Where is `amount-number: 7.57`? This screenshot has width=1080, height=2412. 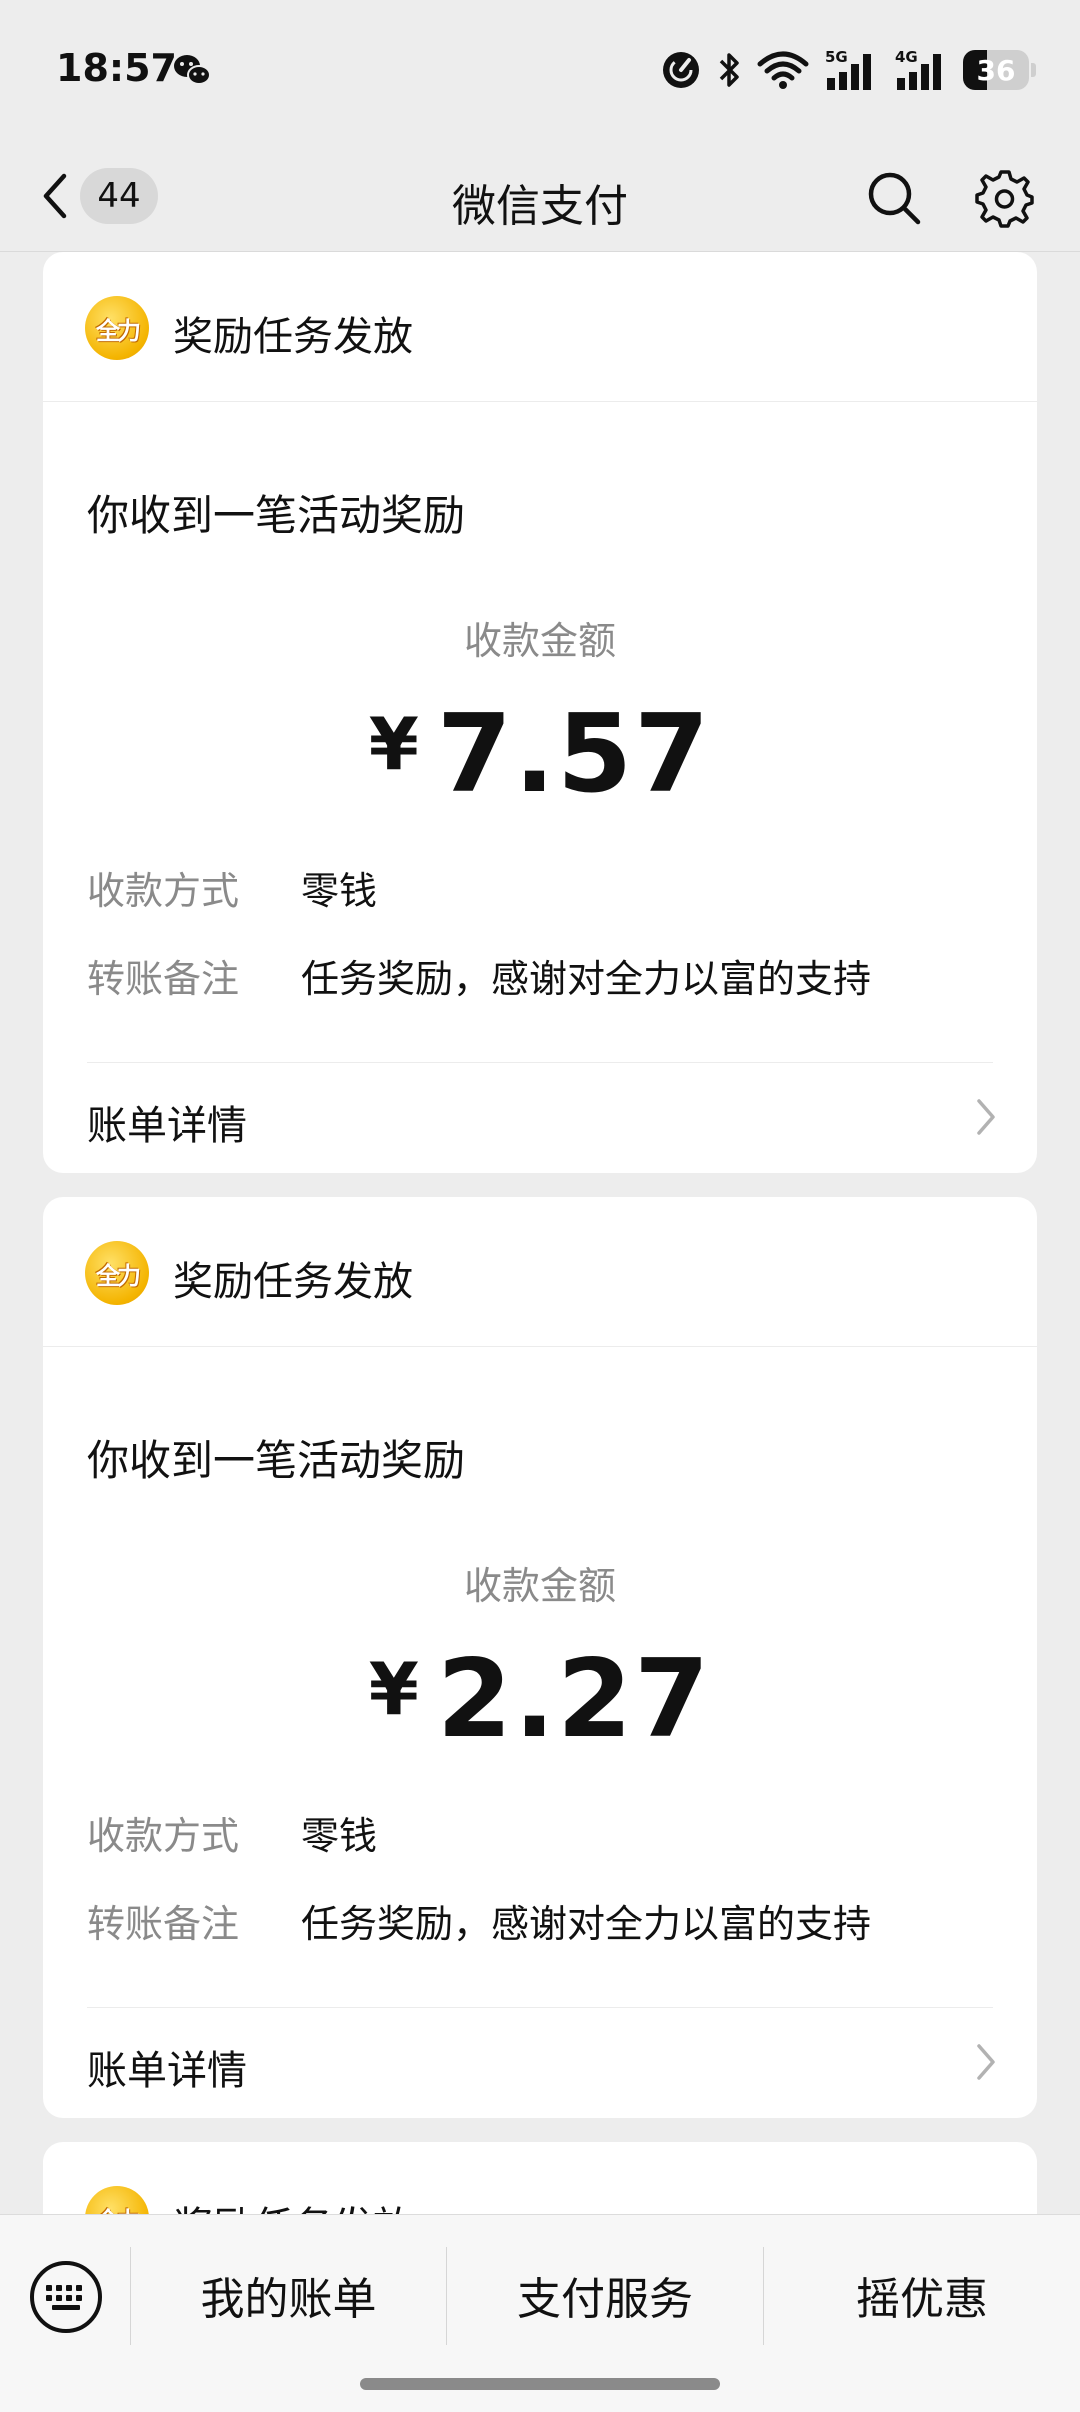
amount-number: 7.57 is located at coordinates (574, 754).